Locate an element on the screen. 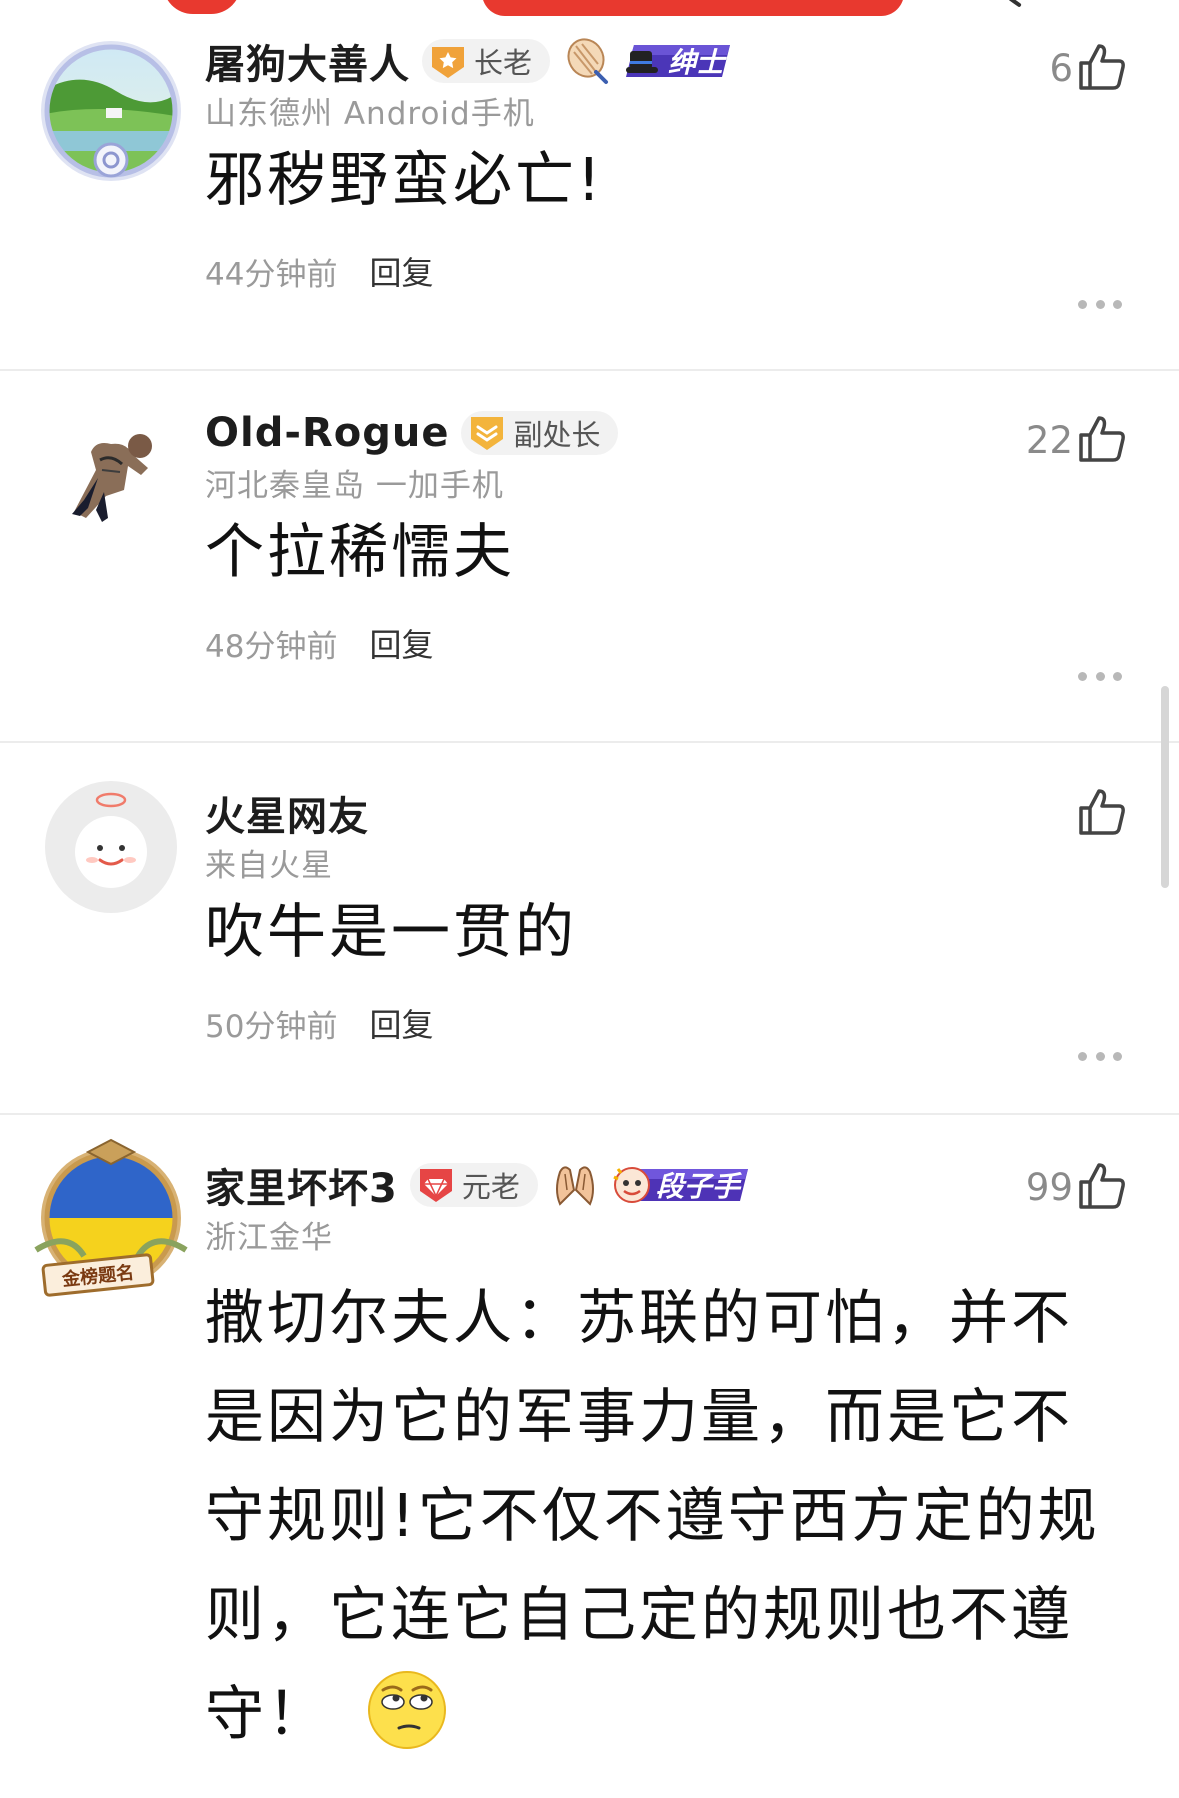  username: Old-Rogue is located at coordinates (327, 433).